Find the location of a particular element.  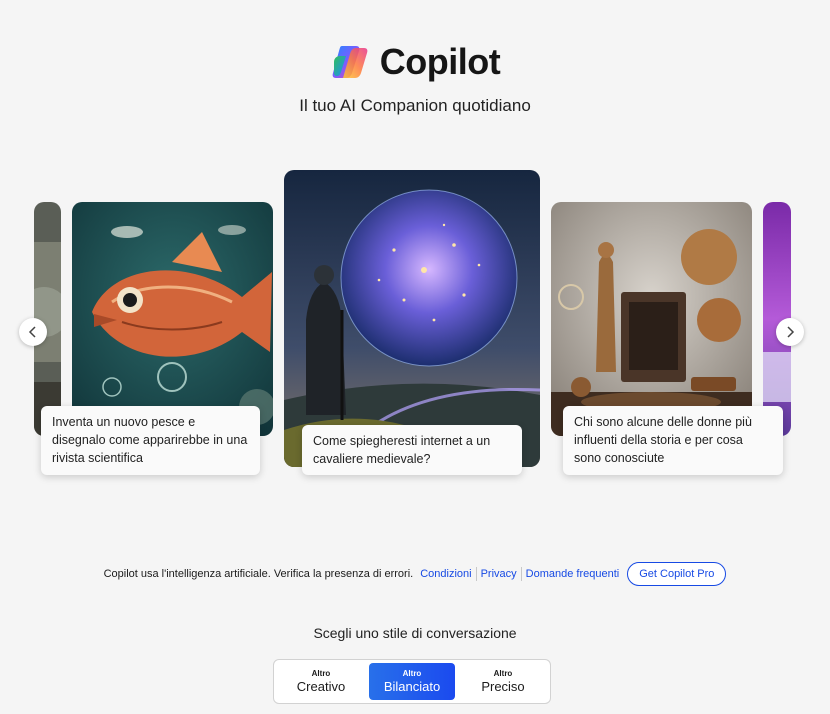

carousel-card-fish is located at coordinates (172, 319).